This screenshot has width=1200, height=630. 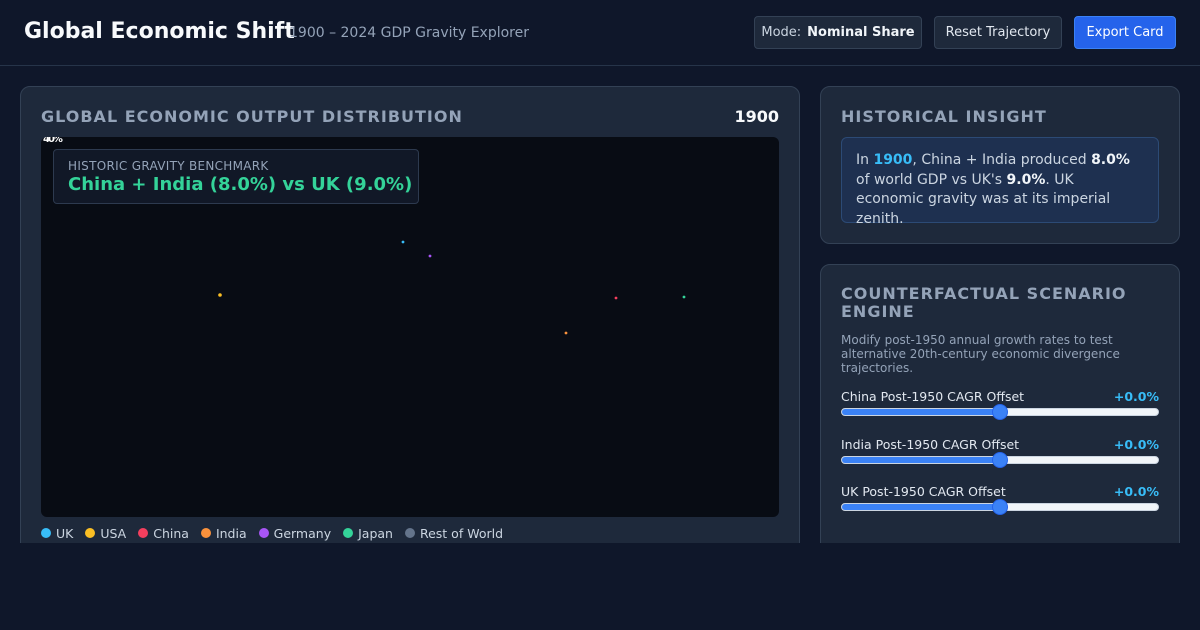 What do you see at coordinates (65, 533) in the screenshot?
I see `legend-label: UK` at bounding box center [65, 533].